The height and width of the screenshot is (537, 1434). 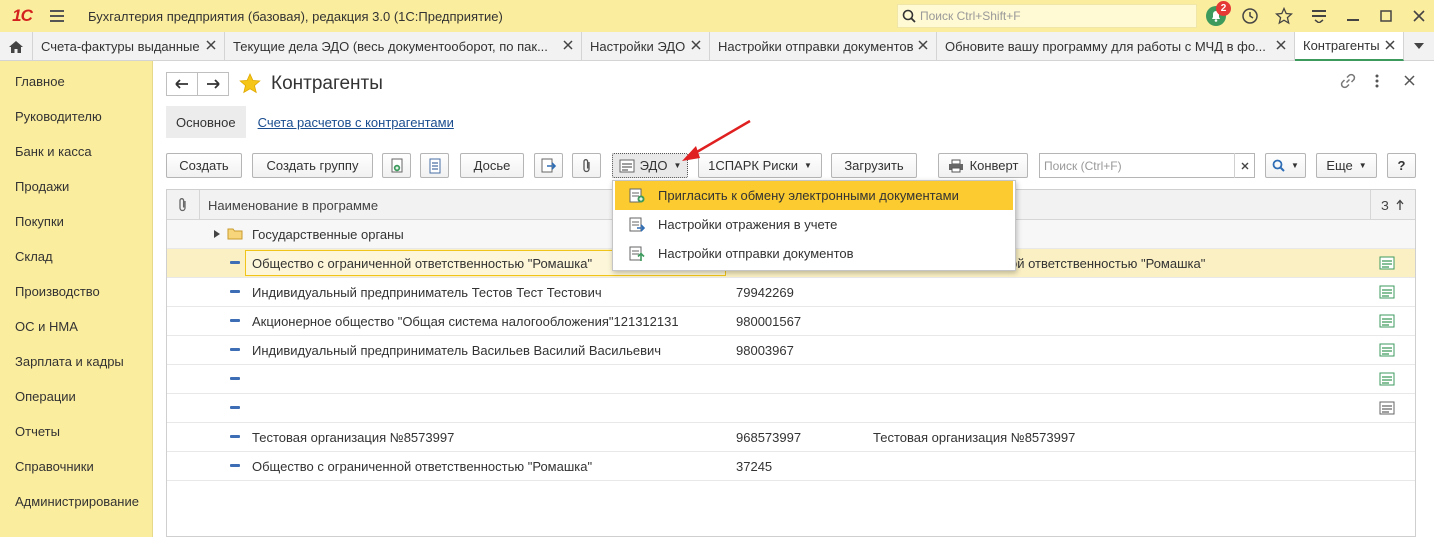 What do you see at coordinates (1377, 81) in the screenshot?
I see `more-actions-icon` at bounding box center [1377, 81].